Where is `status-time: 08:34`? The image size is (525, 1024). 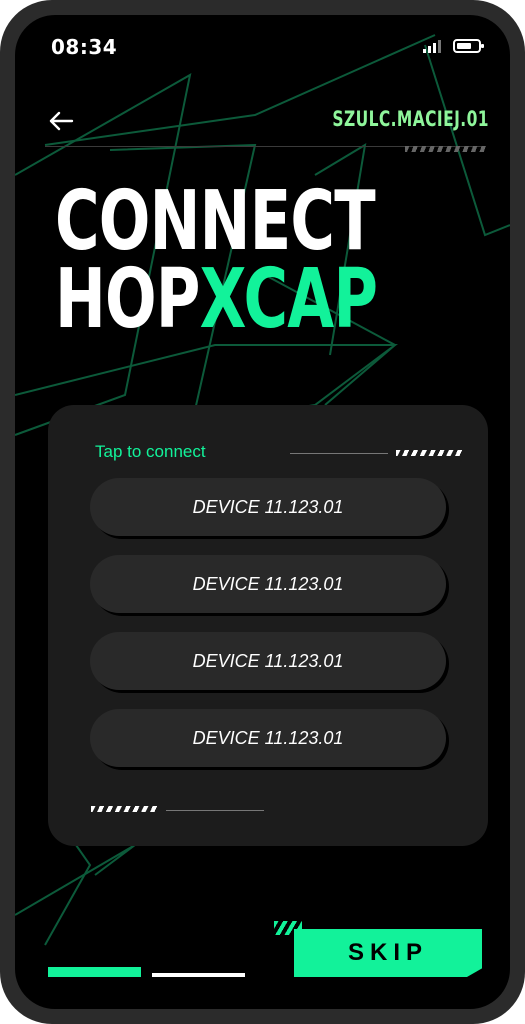
status-time: 08:34 is located at coordinates (84, 47).